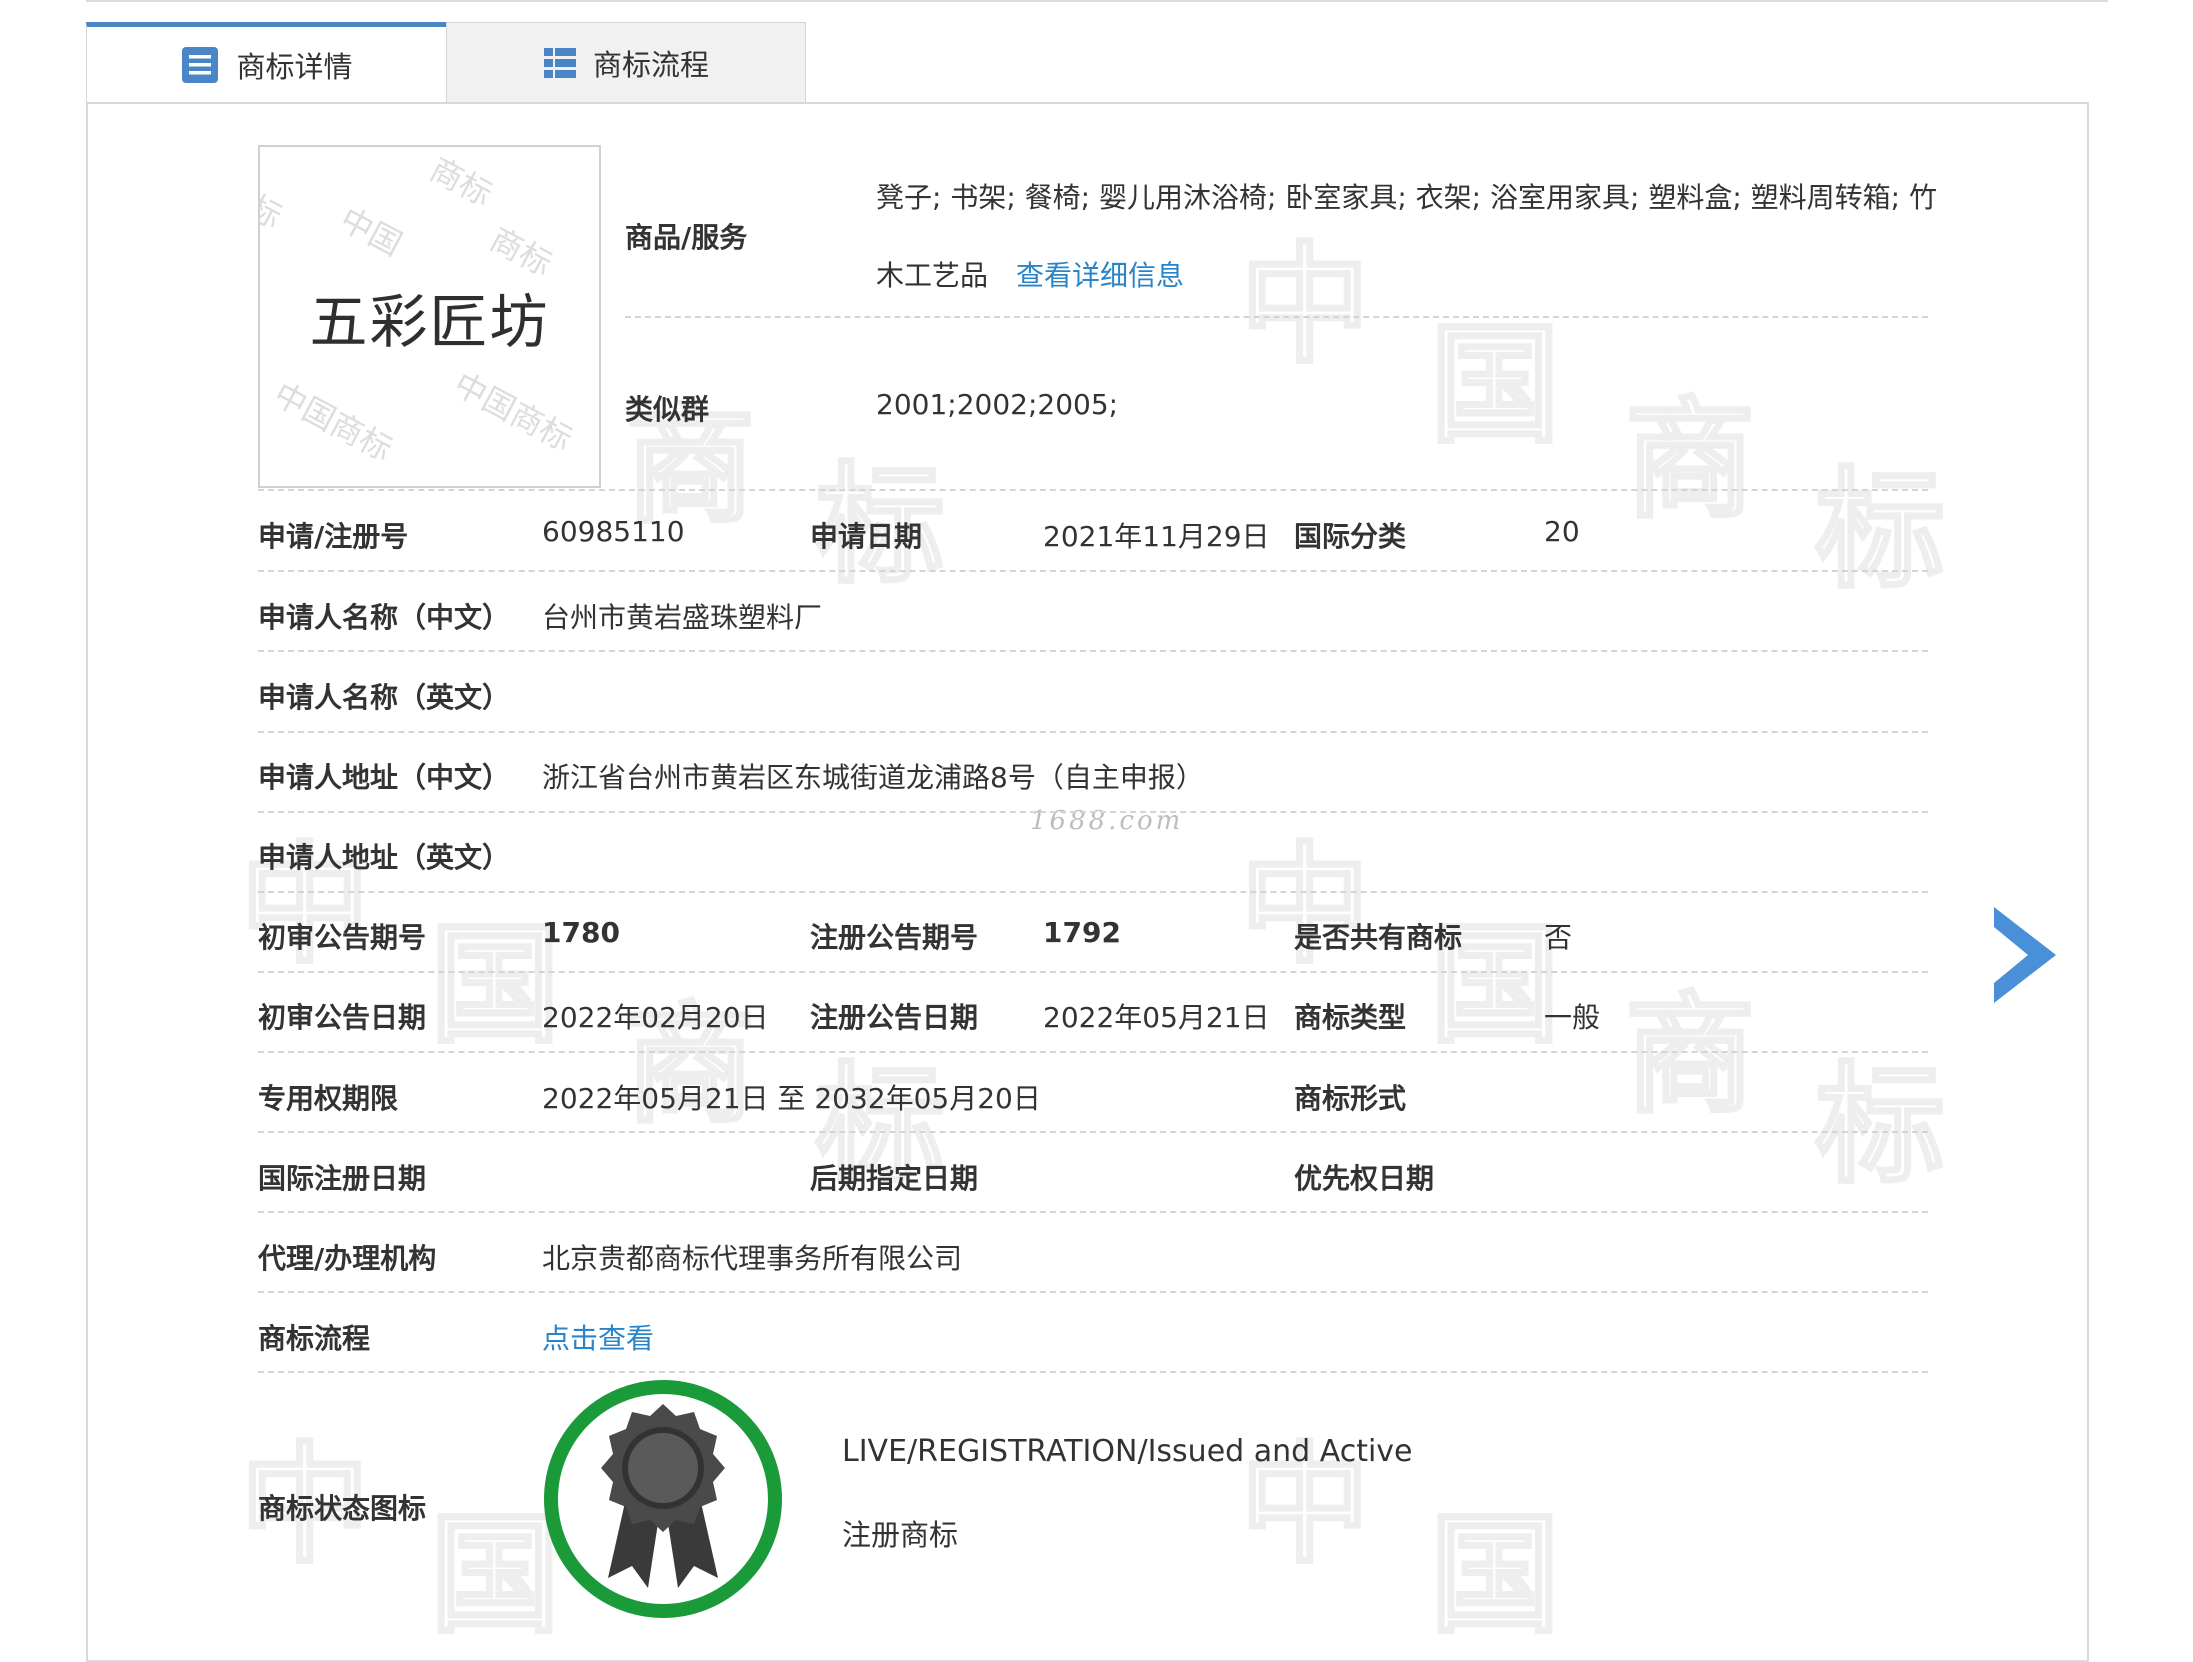 The image size is (2193, 1662). Describe the element at coordinates (384, 857) in the screenshot. I see `address-en-label: 申请人地址（英文）` at that location.